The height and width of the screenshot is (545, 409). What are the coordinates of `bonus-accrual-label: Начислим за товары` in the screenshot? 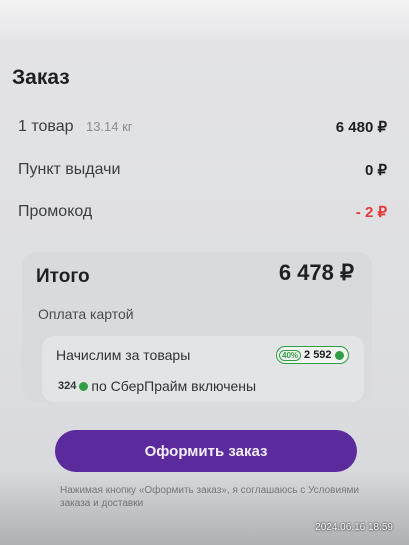 It's located at (123, 355).